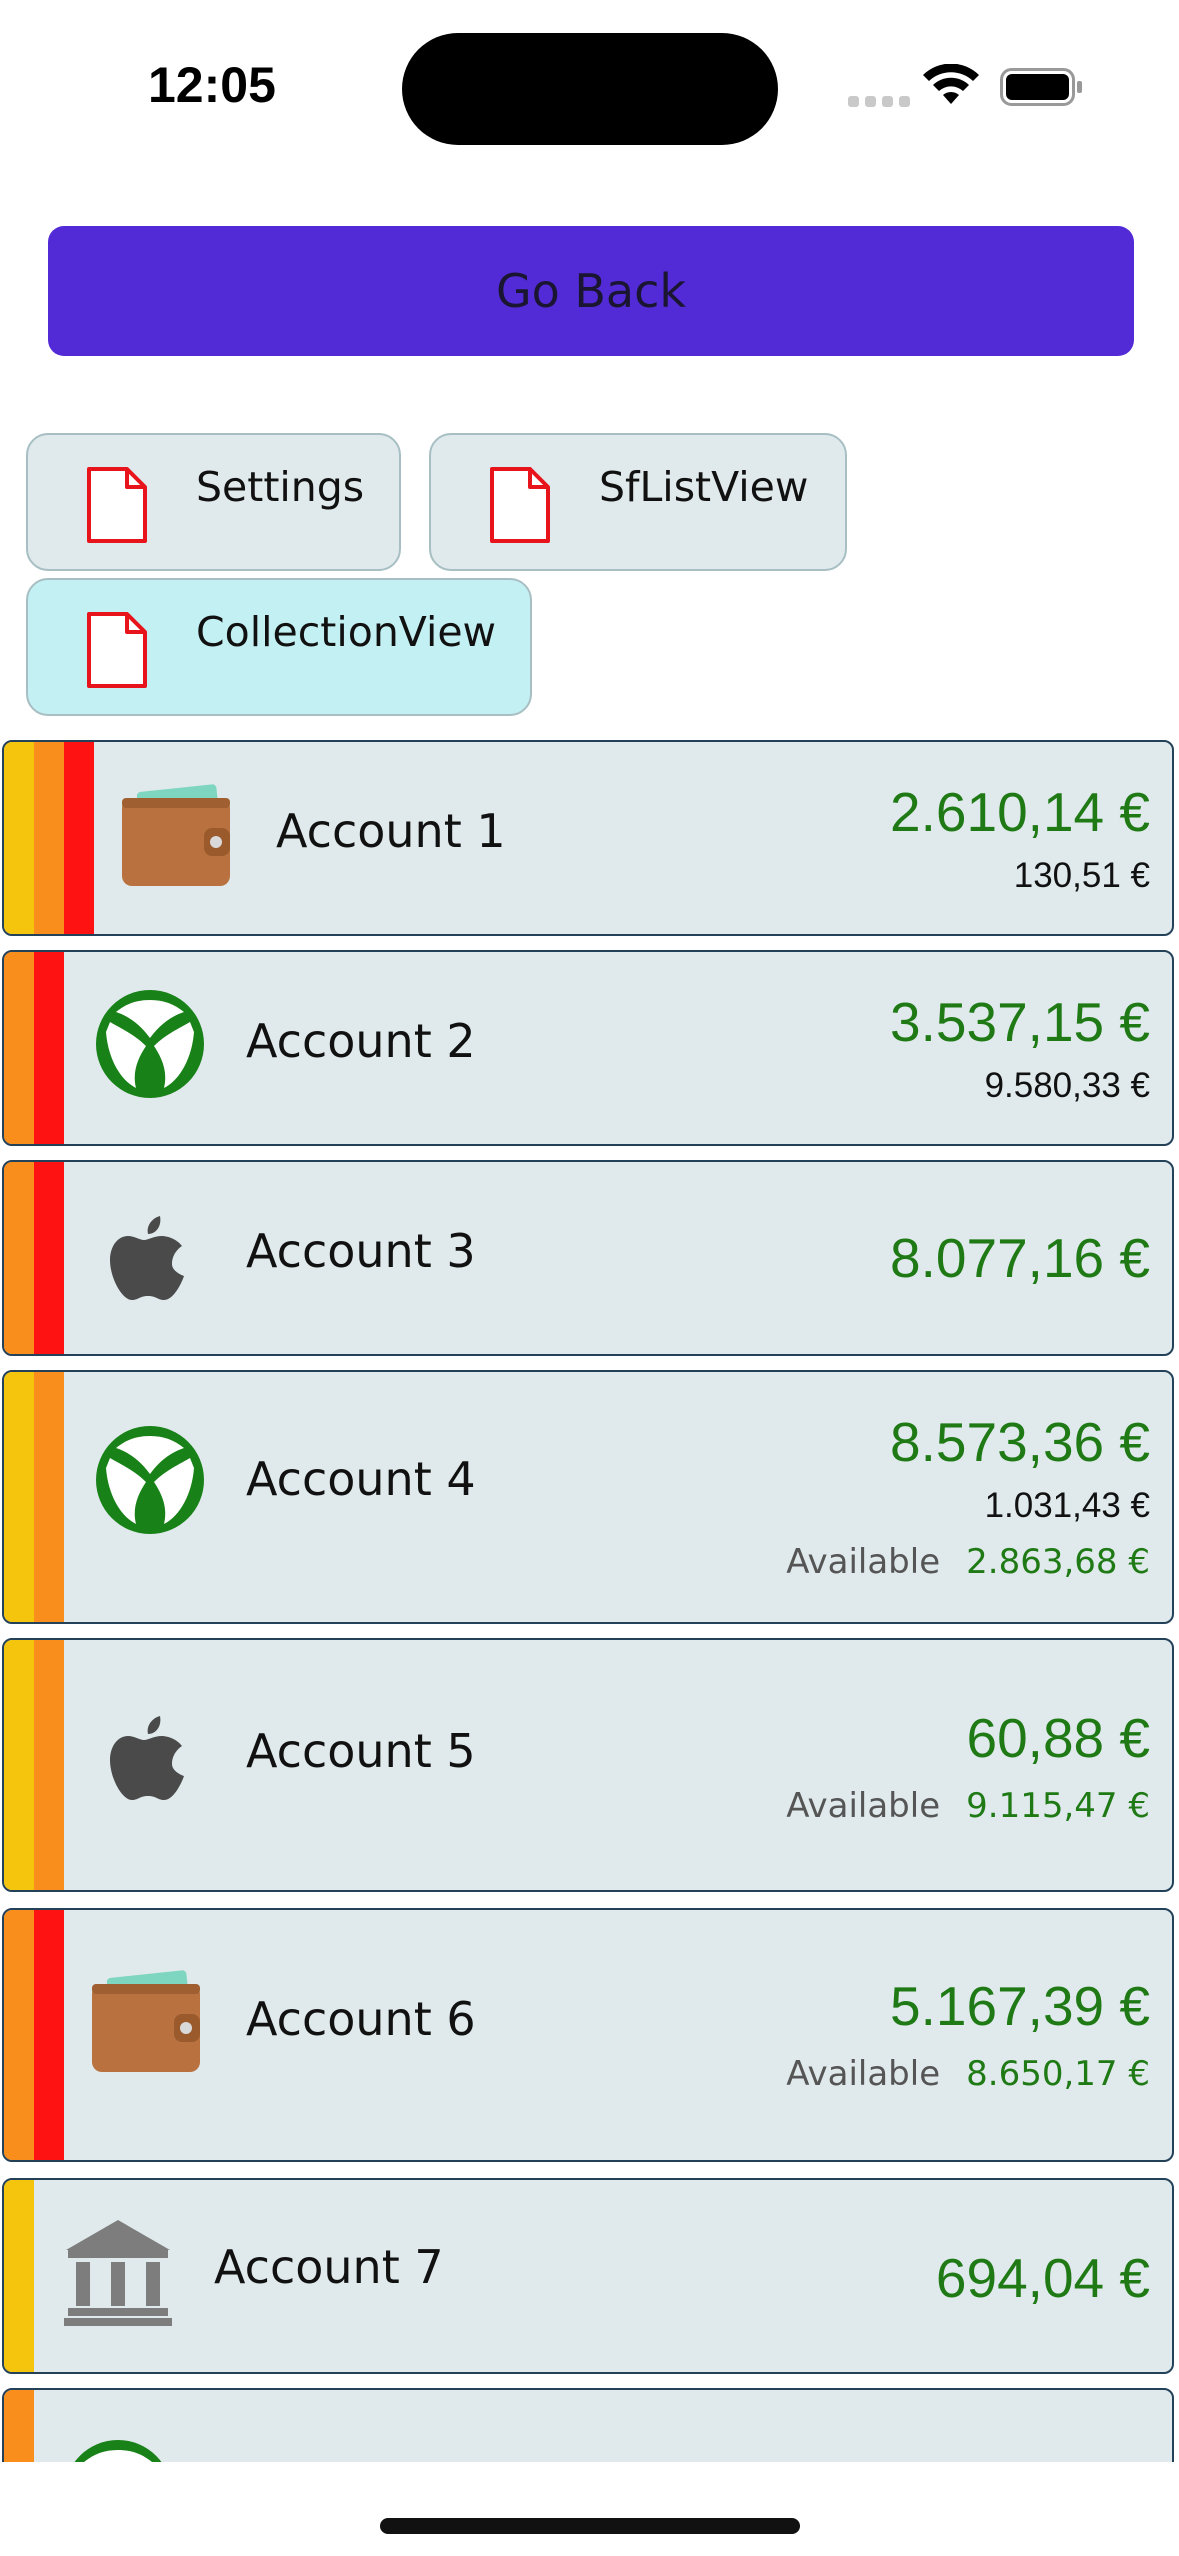 This screenshot has width=1179, height=2556. I want to click on account-secondary-amount: 1.031,43 €, so click(1067, 1505).